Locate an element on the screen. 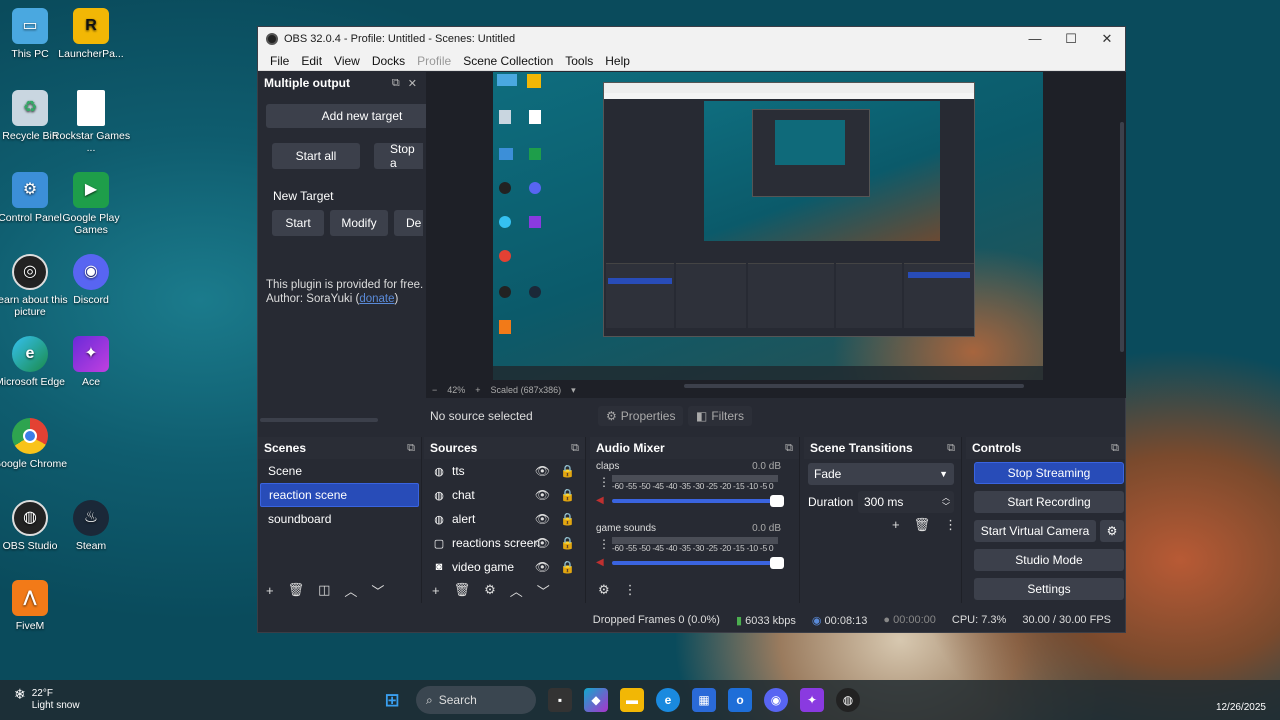  source-item: ◍ alert 👁 🔒 is located at coordinates (504, 519).